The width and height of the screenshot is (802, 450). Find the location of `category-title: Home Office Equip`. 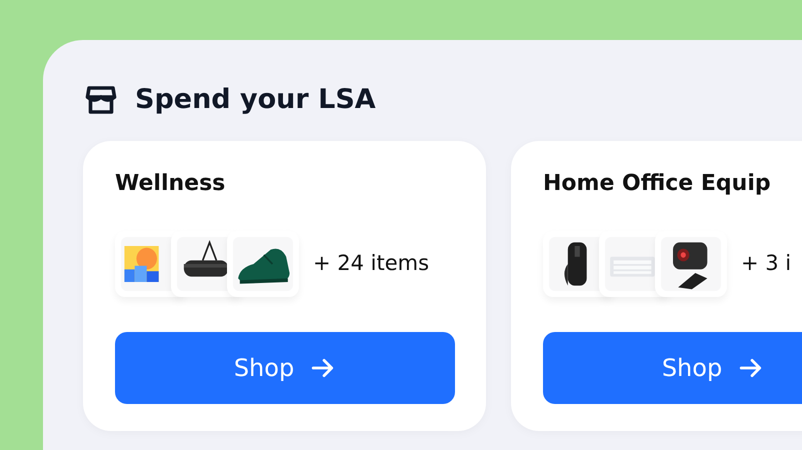

category-title: Home Office Equip is located at coordinates (657, 184).